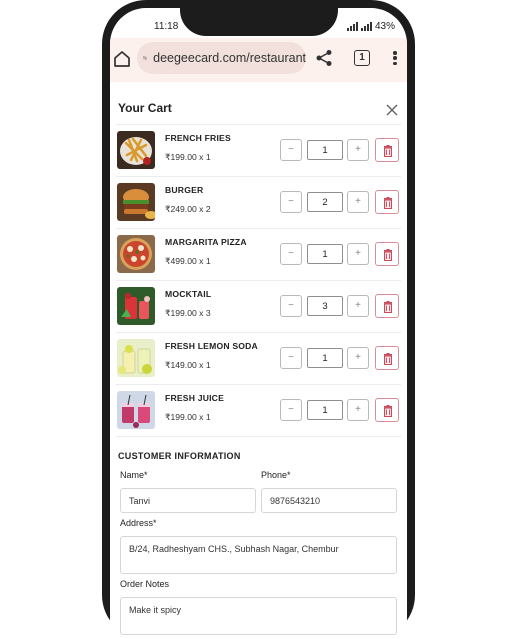  Describe the element at coordinates (188, 313) in the screenshot. I see `item-price: ₹199.00 x 3` at that location.